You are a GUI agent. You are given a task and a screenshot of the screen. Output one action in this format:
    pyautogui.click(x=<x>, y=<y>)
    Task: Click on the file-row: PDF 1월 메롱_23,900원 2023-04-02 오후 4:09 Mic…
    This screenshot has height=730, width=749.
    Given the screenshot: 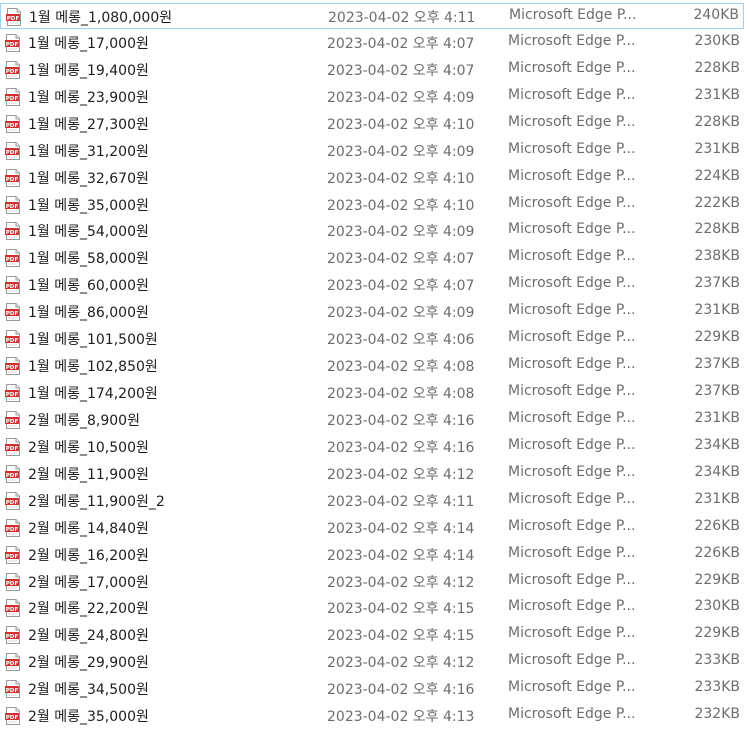 What is the action you would take?
    pyautogui.click(x=372, y=97)
    